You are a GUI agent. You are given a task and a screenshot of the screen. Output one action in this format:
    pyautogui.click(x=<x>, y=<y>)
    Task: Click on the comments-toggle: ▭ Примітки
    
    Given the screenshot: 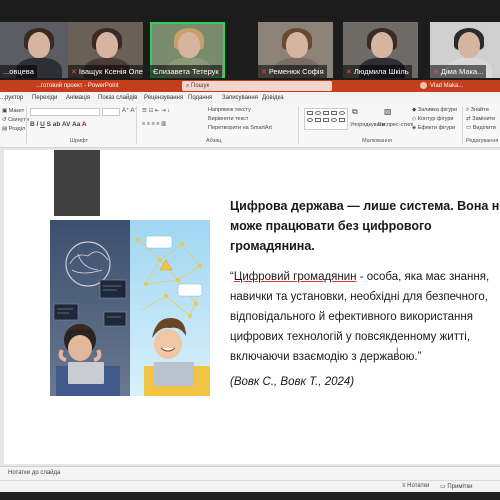 What is the action you would take?
    pyautogui.click(x=456, y=486)
    